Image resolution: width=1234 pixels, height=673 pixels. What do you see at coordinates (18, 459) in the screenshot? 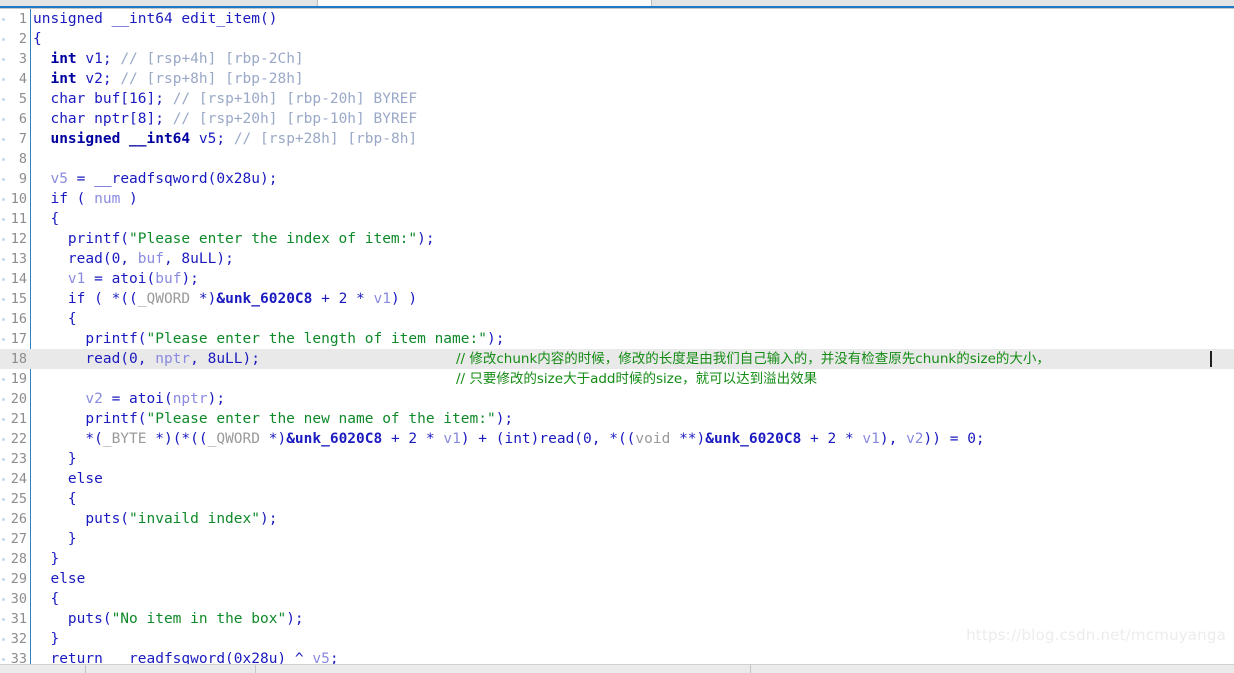
I see `line-number: 23` at bounding box center [18, 459].